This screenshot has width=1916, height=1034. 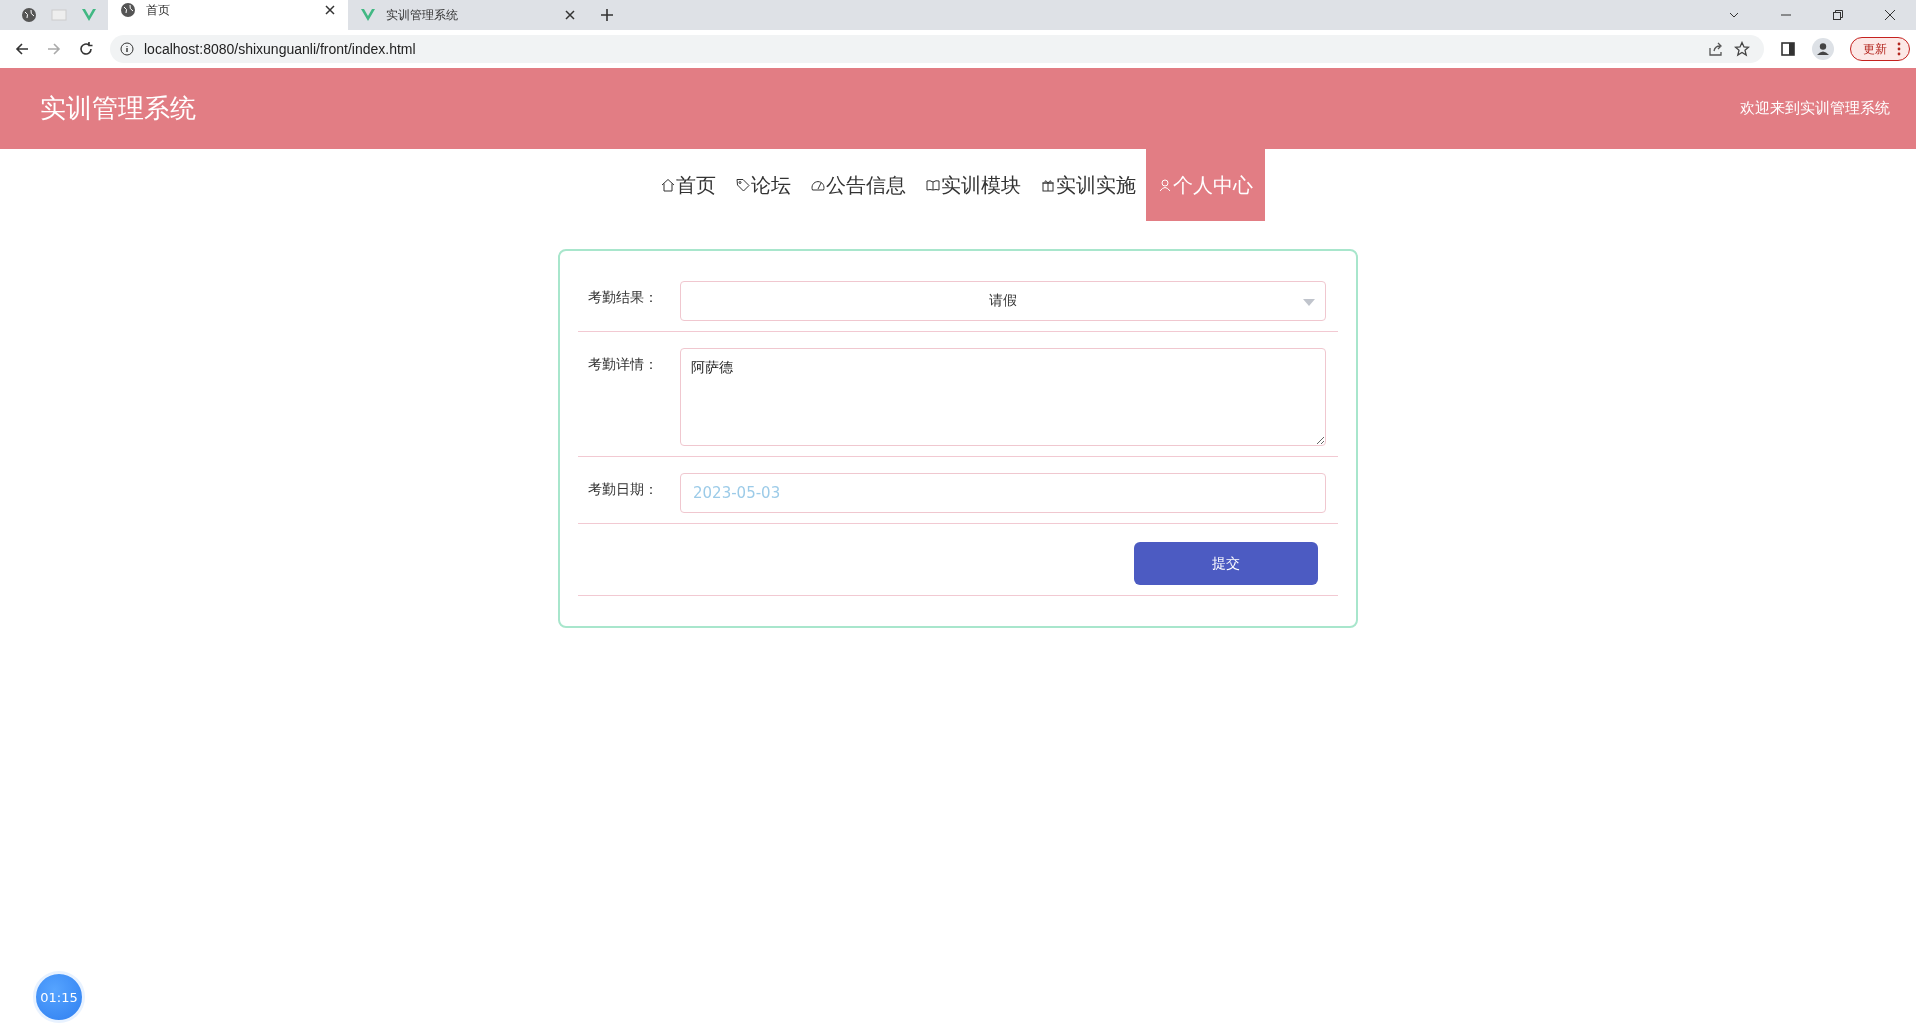 What do you see at coordinates (973, 185) in the screenshot?
I see `nav-item: 实训模块` at bounding box center [973, 185].